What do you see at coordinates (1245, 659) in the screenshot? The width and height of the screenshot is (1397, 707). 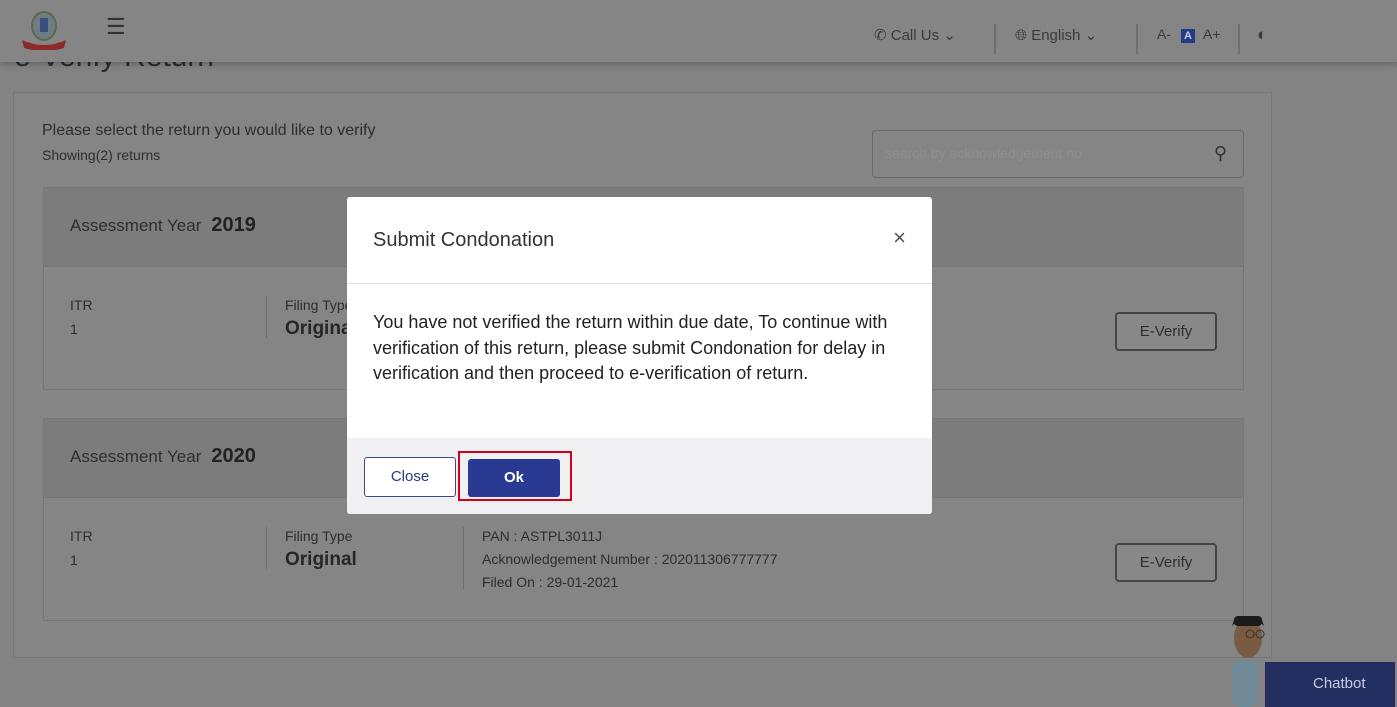 I see `chatbot-avatar` at bounding box center [1245, 659].